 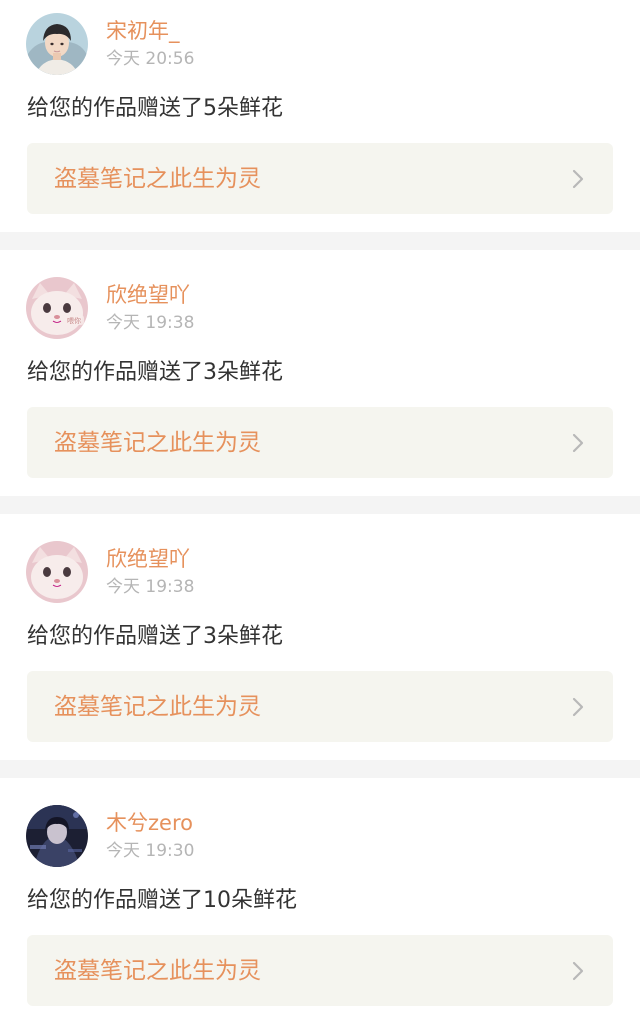 What do you see at coordinates (149, 823) in the screenshot?
I see `username: 木兮zero` at bounding box center [149, 823].